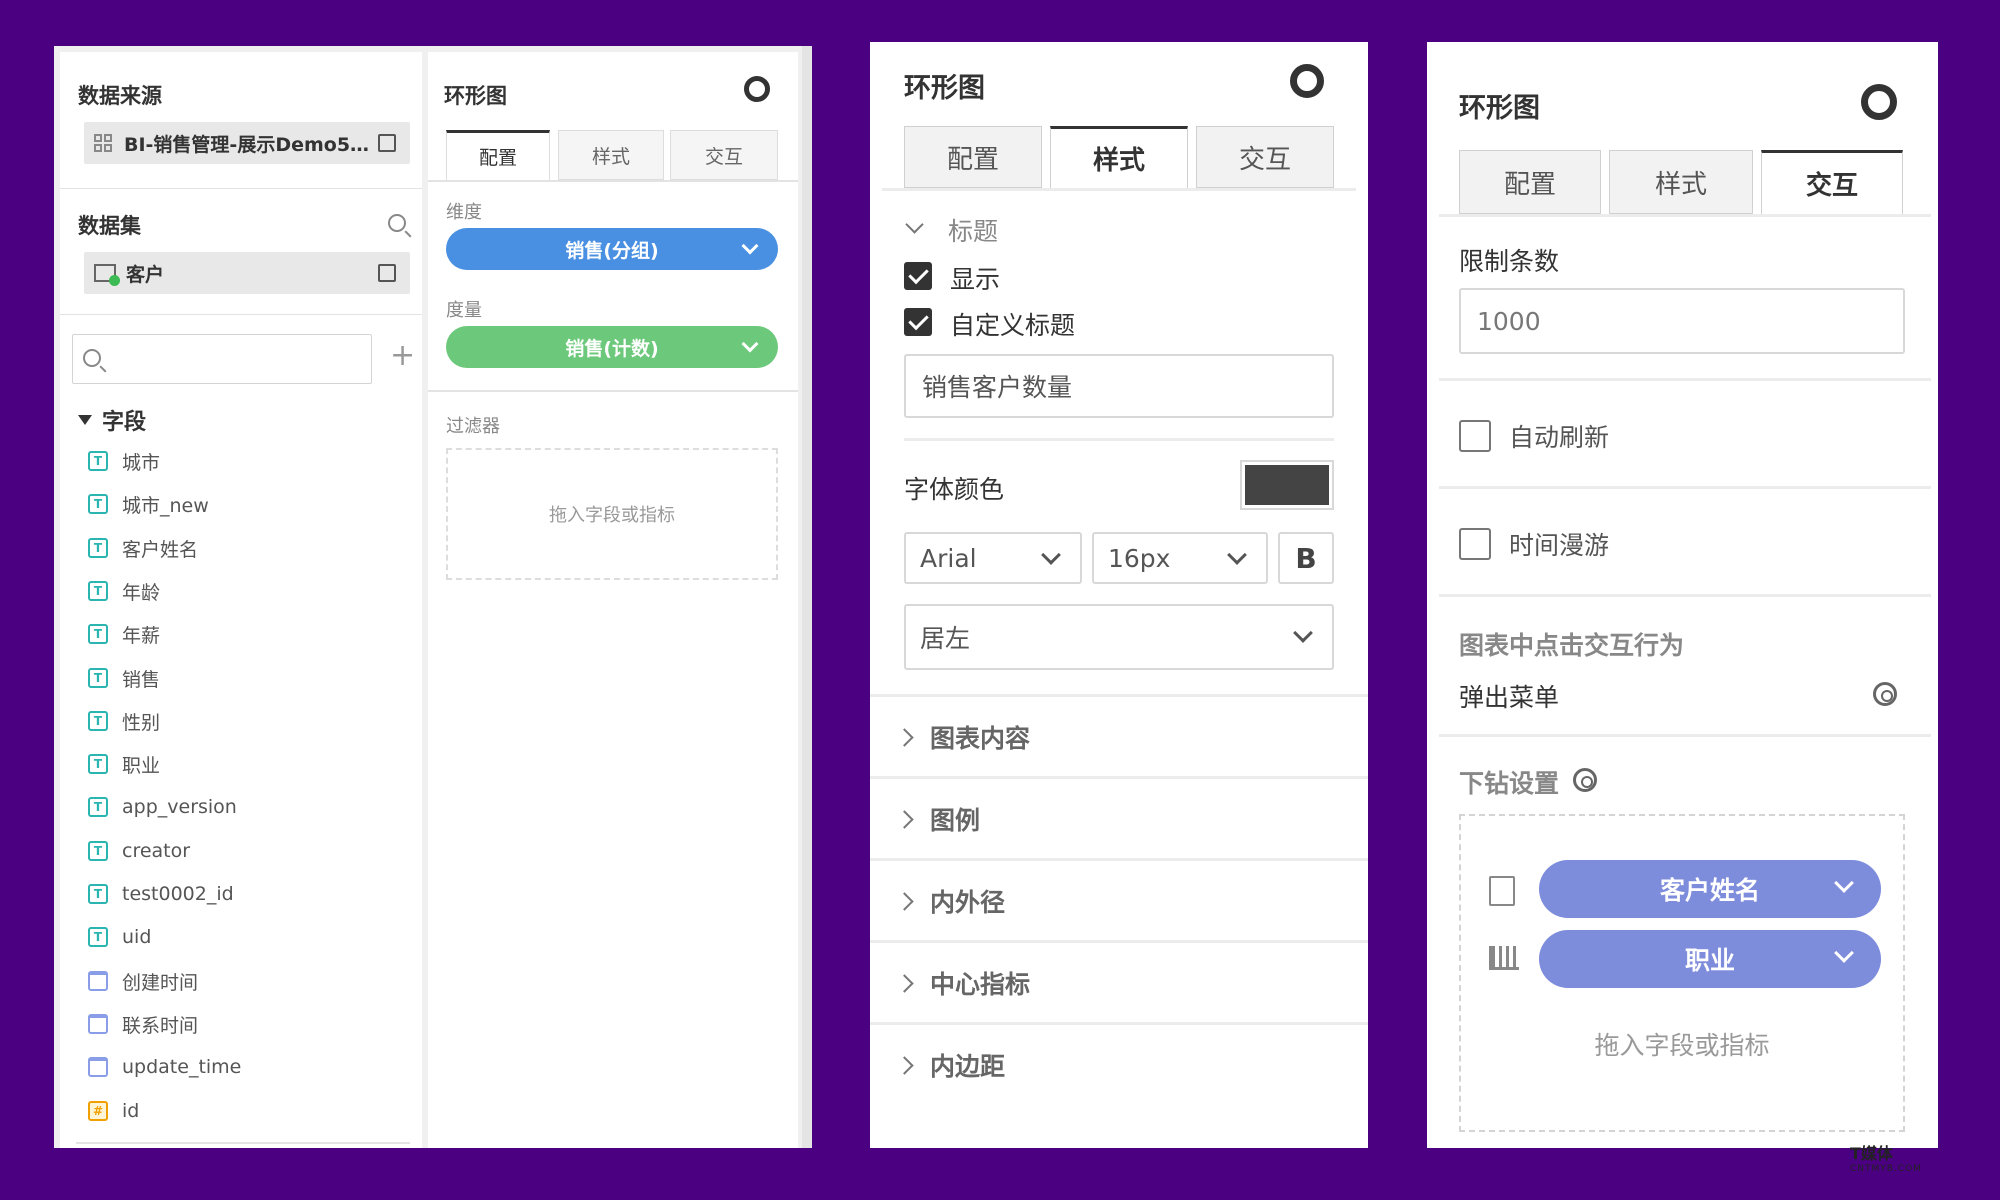 The image size is (2000, 1200). I want to click on chart-title: 环形图, so click(475, 96).